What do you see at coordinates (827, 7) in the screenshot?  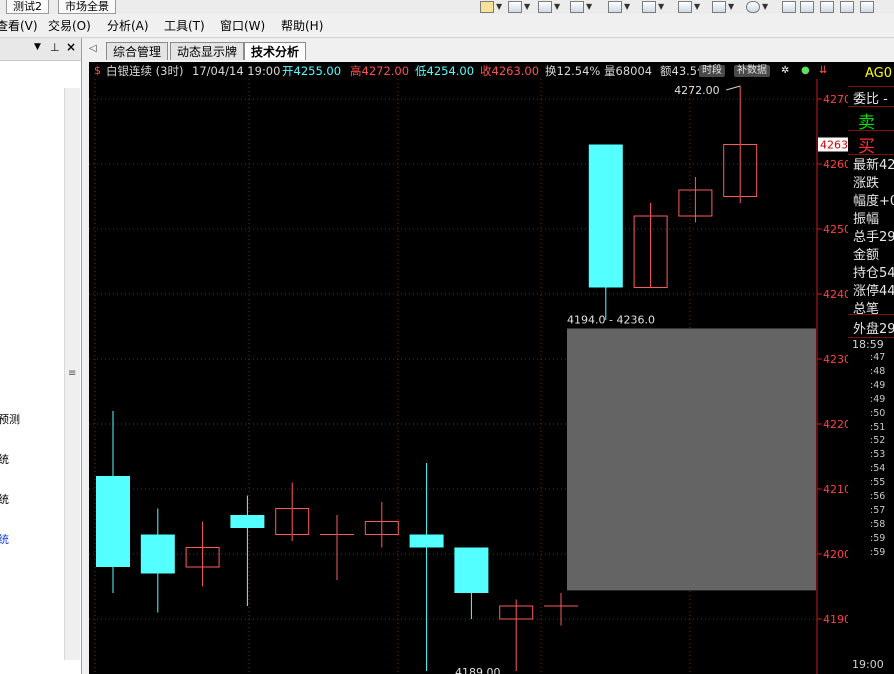 I see `brush-tool-icon` at bounding box center [827, 7].